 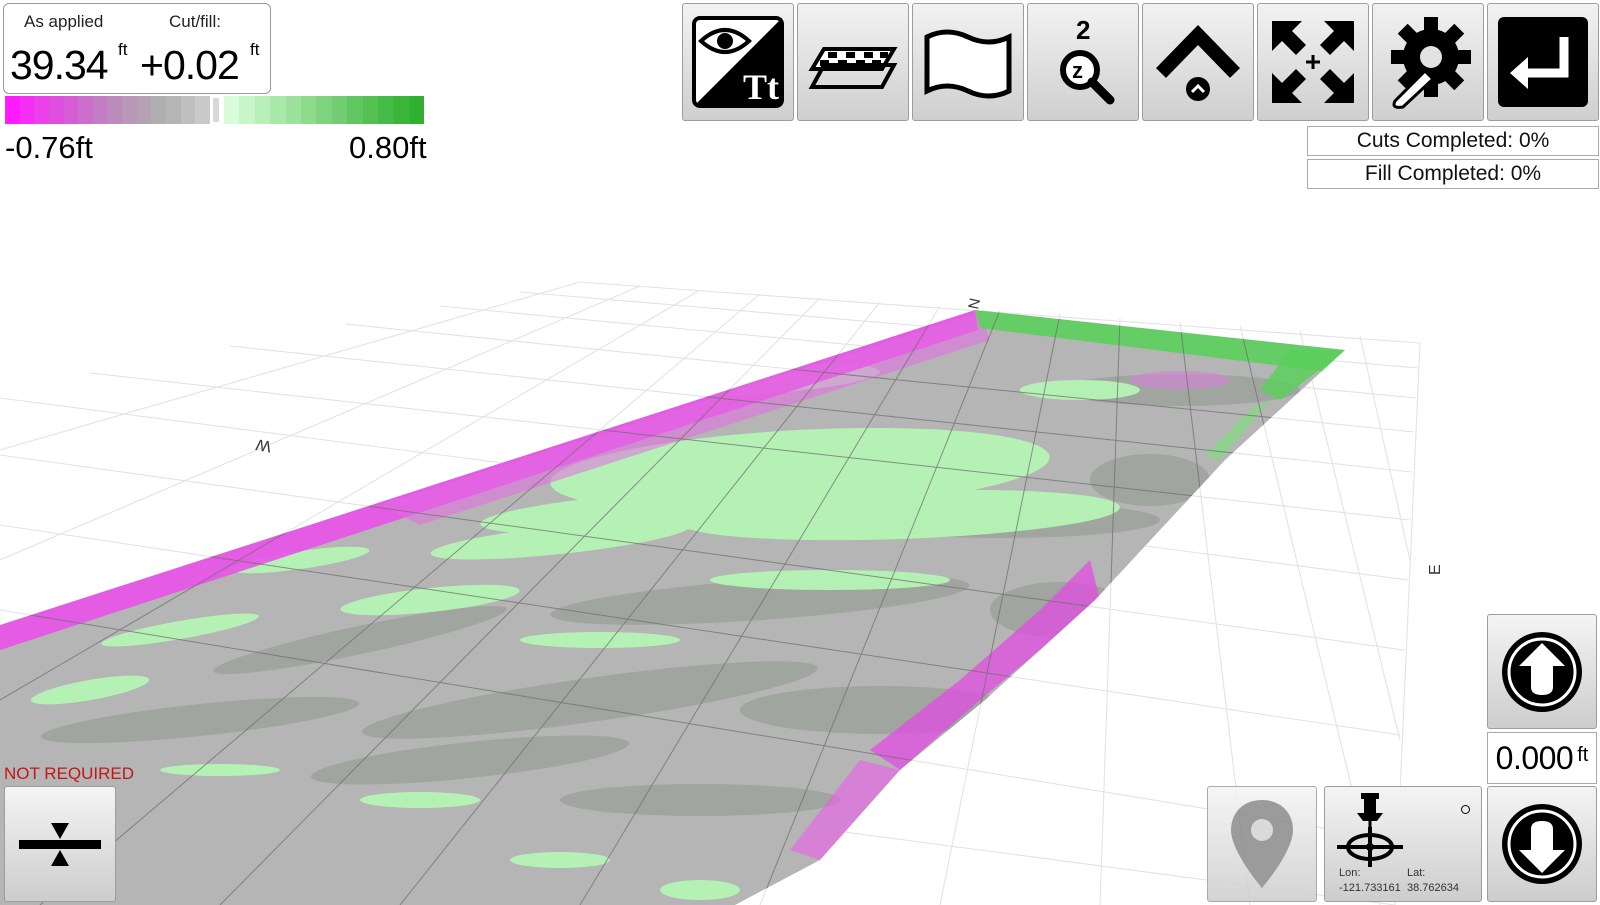 I want to click on exit-icon, so click(x=1543, y=62).